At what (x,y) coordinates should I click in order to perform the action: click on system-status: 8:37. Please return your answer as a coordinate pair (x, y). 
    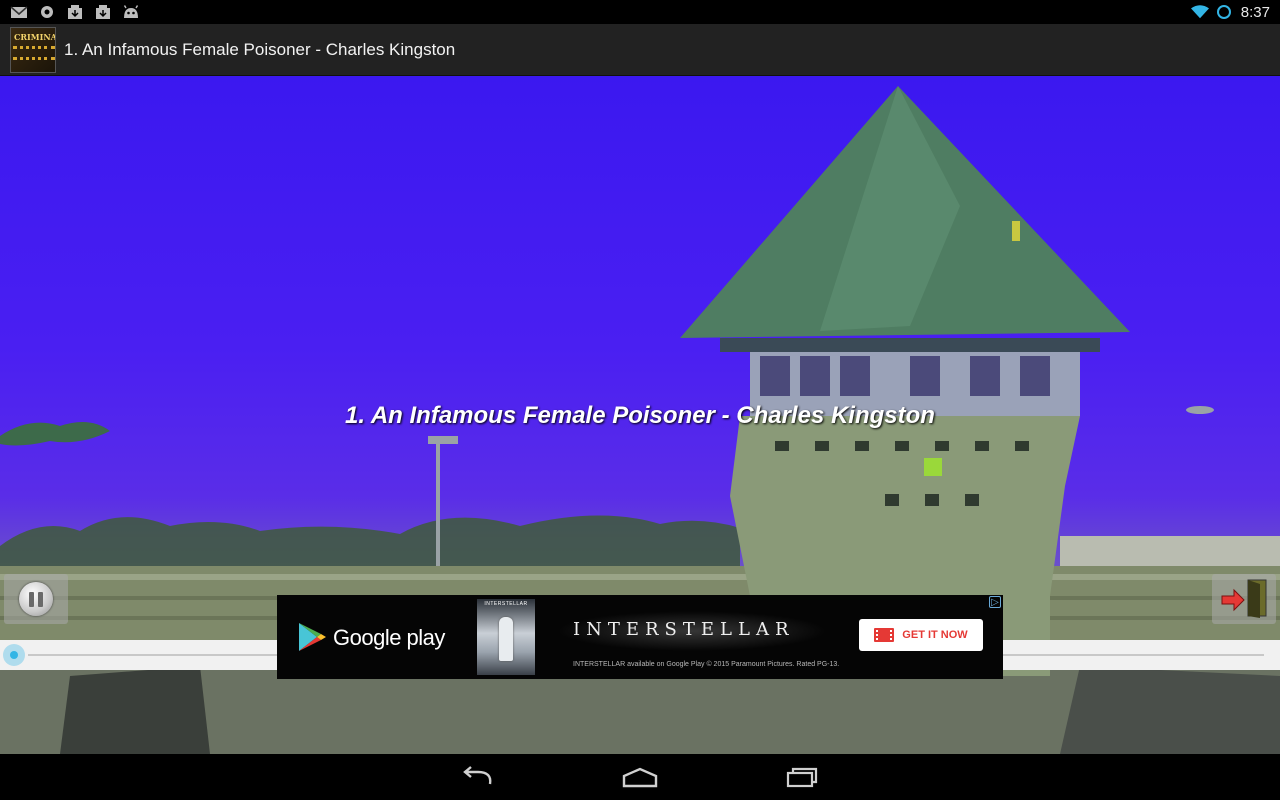
    Looking at the image, I should click on (1230, 12).